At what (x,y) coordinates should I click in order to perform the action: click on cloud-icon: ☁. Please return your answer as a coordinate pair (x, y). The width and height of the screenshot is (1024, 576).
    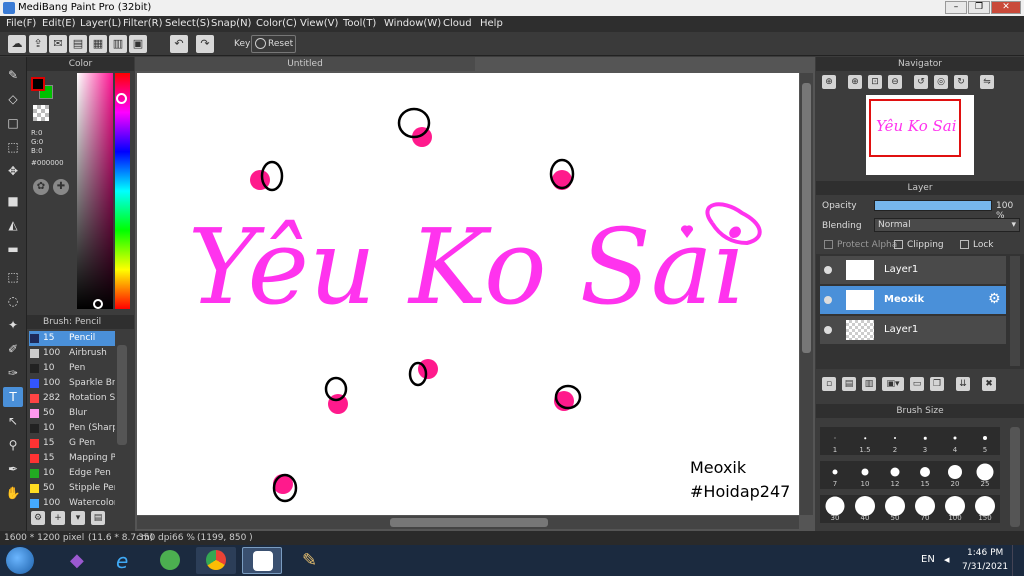
    Looking at the image, I should click on (17, 44).